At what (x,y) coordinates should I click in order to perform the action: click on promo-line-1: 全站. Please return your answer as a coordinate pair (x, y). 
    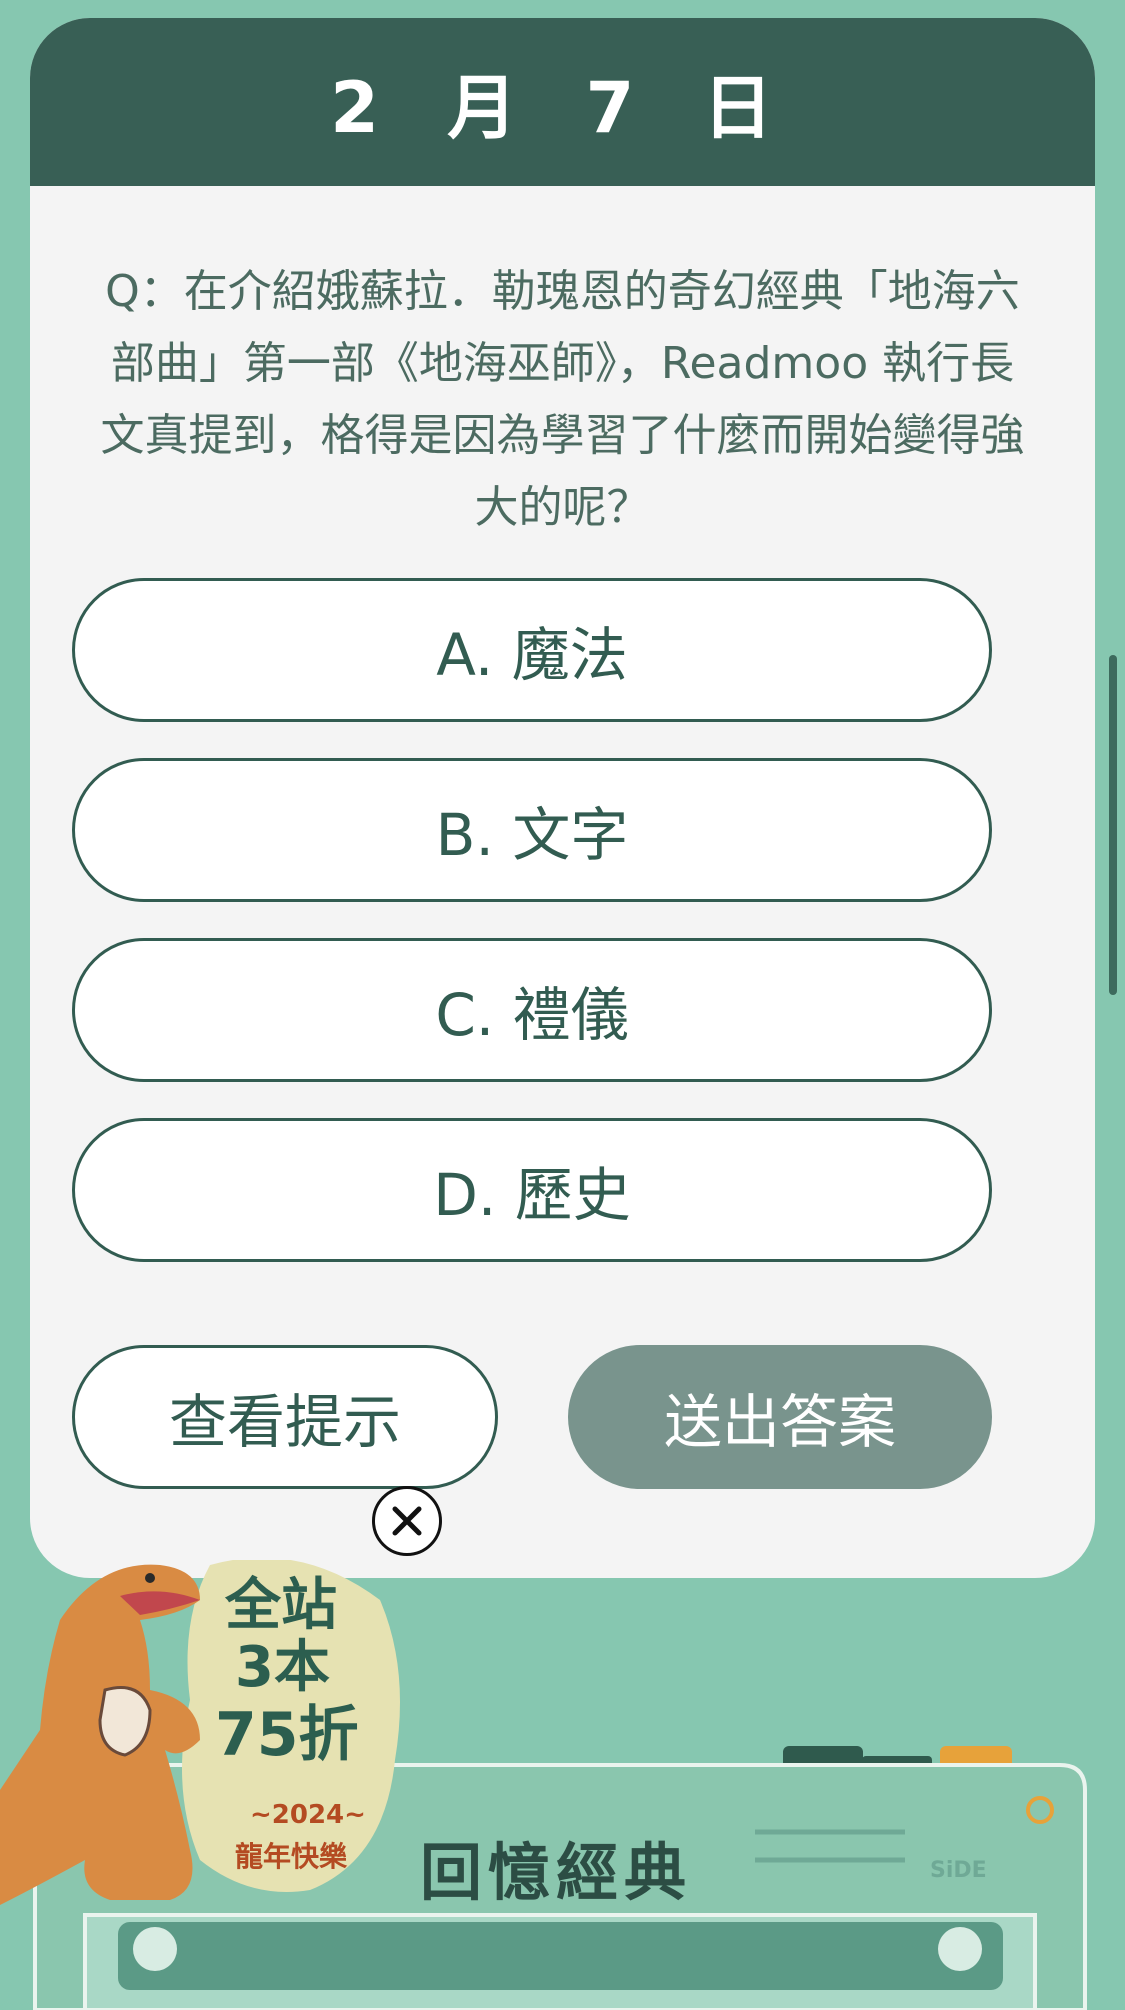
    Looking at the image, I should click on (281, 1605).